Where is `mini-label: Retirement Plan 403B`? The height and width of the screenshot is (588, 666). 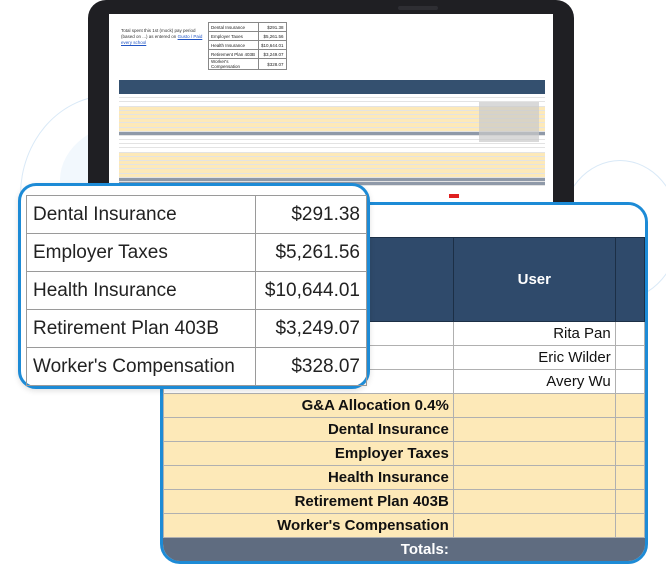 mini-label: Retirement Plan 403B is located at coordinates (233, 54).